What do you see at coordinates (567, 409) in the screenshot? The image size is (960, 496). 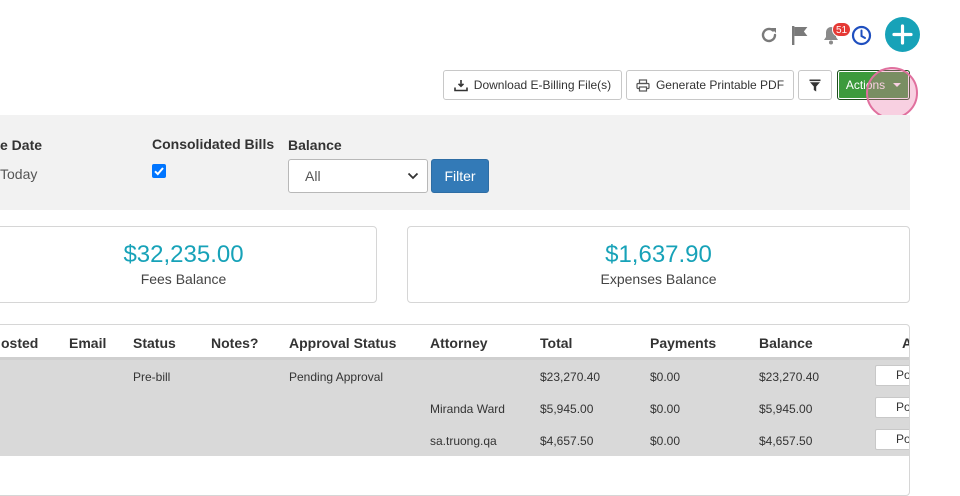 I see `cell-total: $5,945.00` at bounding box center [567, 409].